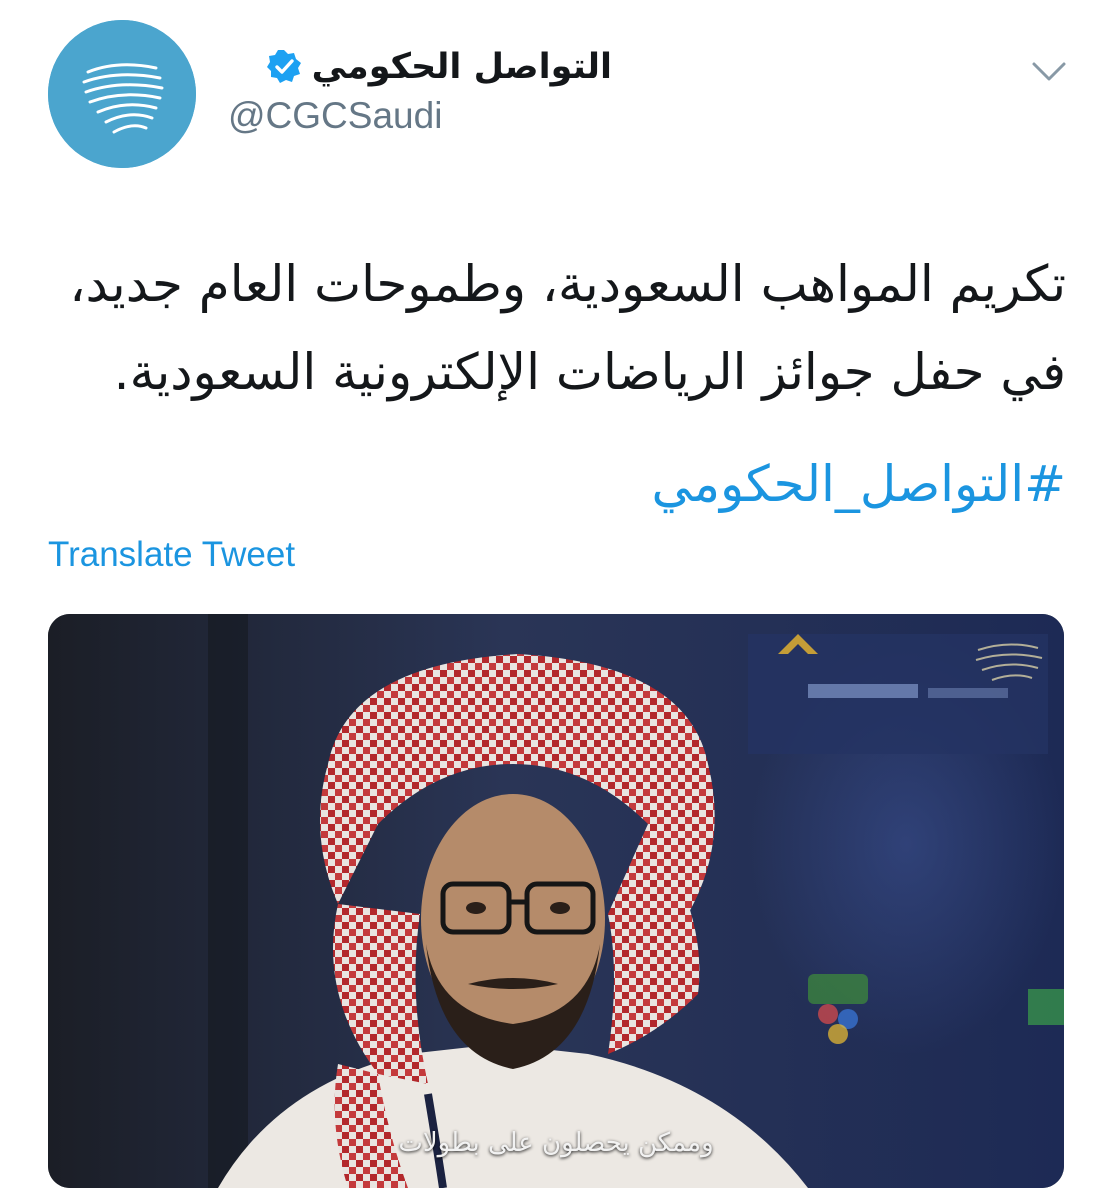 Image resolution: width=1112 pixels, height=1200 pixels. I want to click on chevron-down-icon, so click(1049, 71).